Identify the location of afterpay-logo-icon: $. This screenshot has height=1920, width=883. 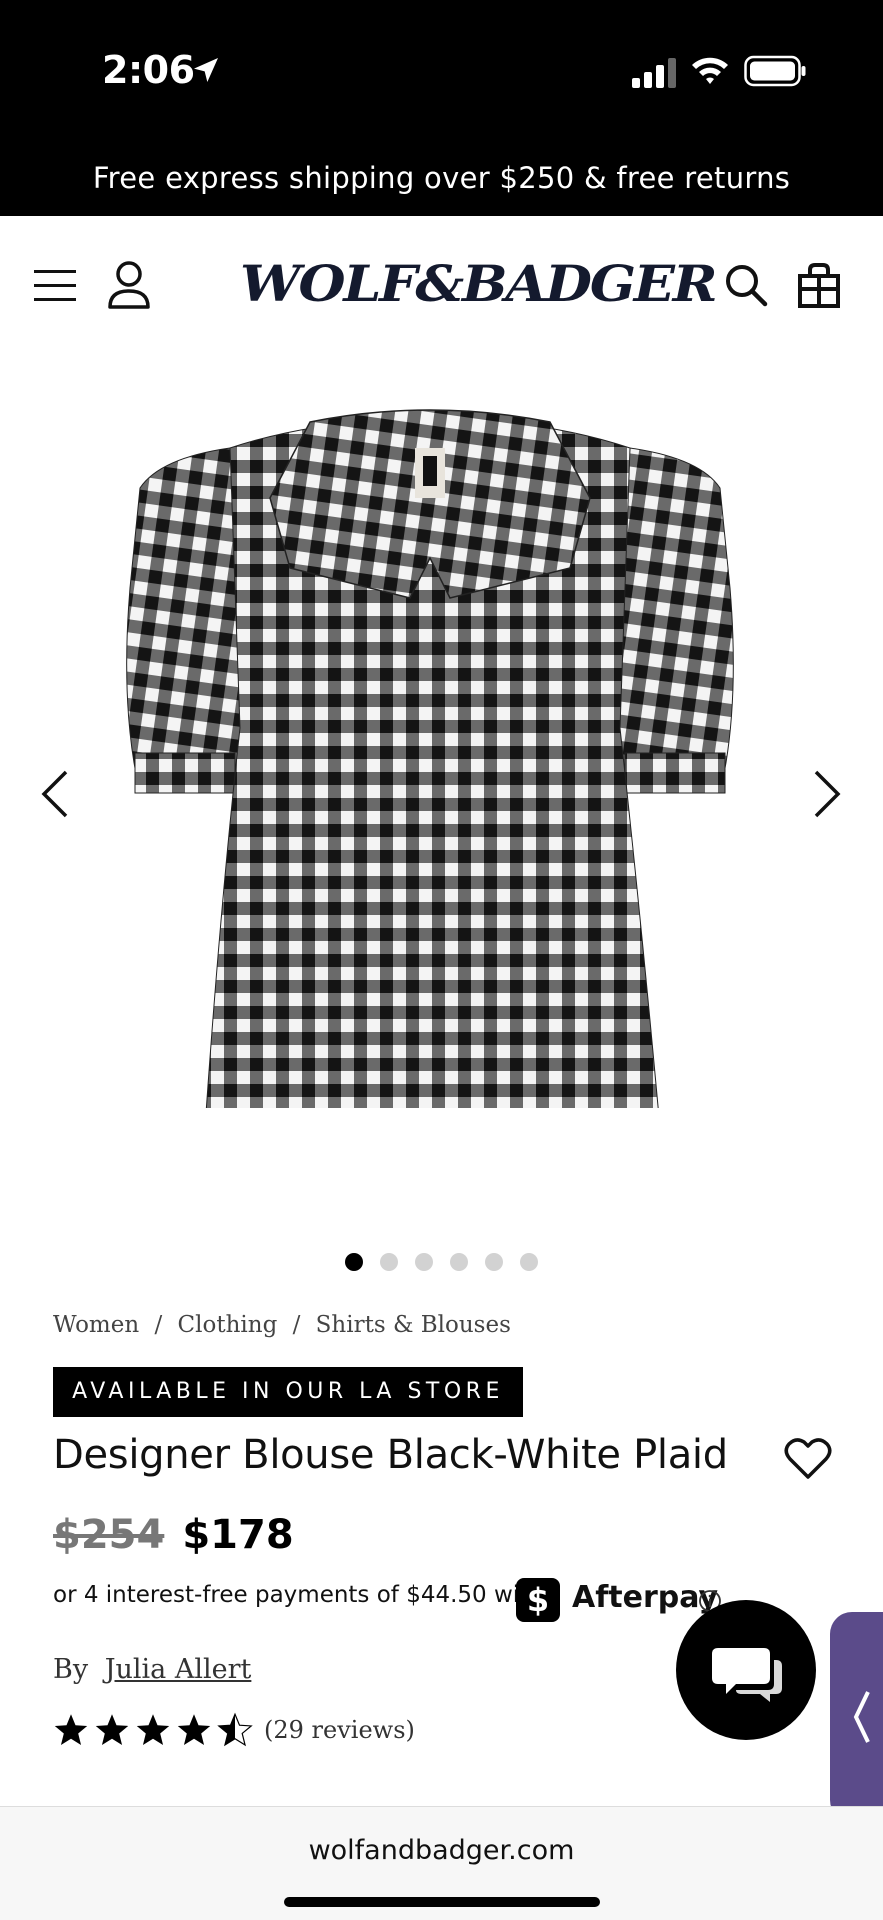
(538, 1600).